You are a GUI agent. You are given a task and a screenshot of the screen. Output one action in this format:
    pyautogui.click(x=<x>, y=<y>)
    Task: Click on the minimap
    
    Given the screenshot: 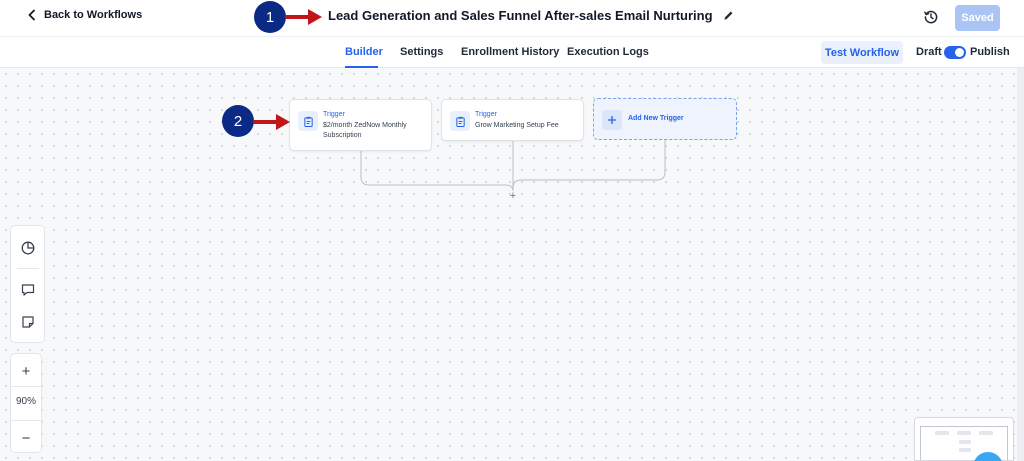 What is the action you would take?
    pyautogui.click(x=964, y=439)
    